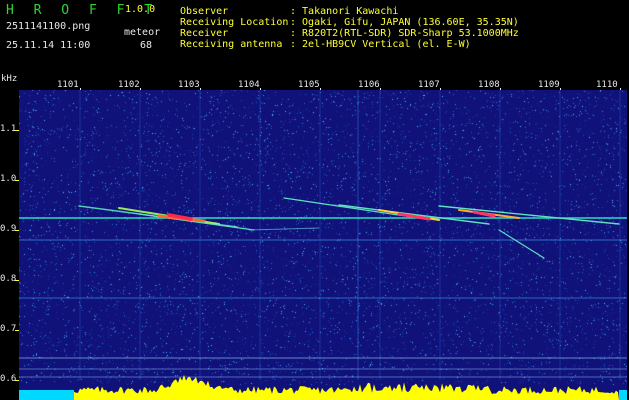 The width and height of the screenshot is (629, 400). What do you see at coordinates (8, 279) in the screenshot?
I see `y-tick-label: 0.8` at bounding box center [8, 279].